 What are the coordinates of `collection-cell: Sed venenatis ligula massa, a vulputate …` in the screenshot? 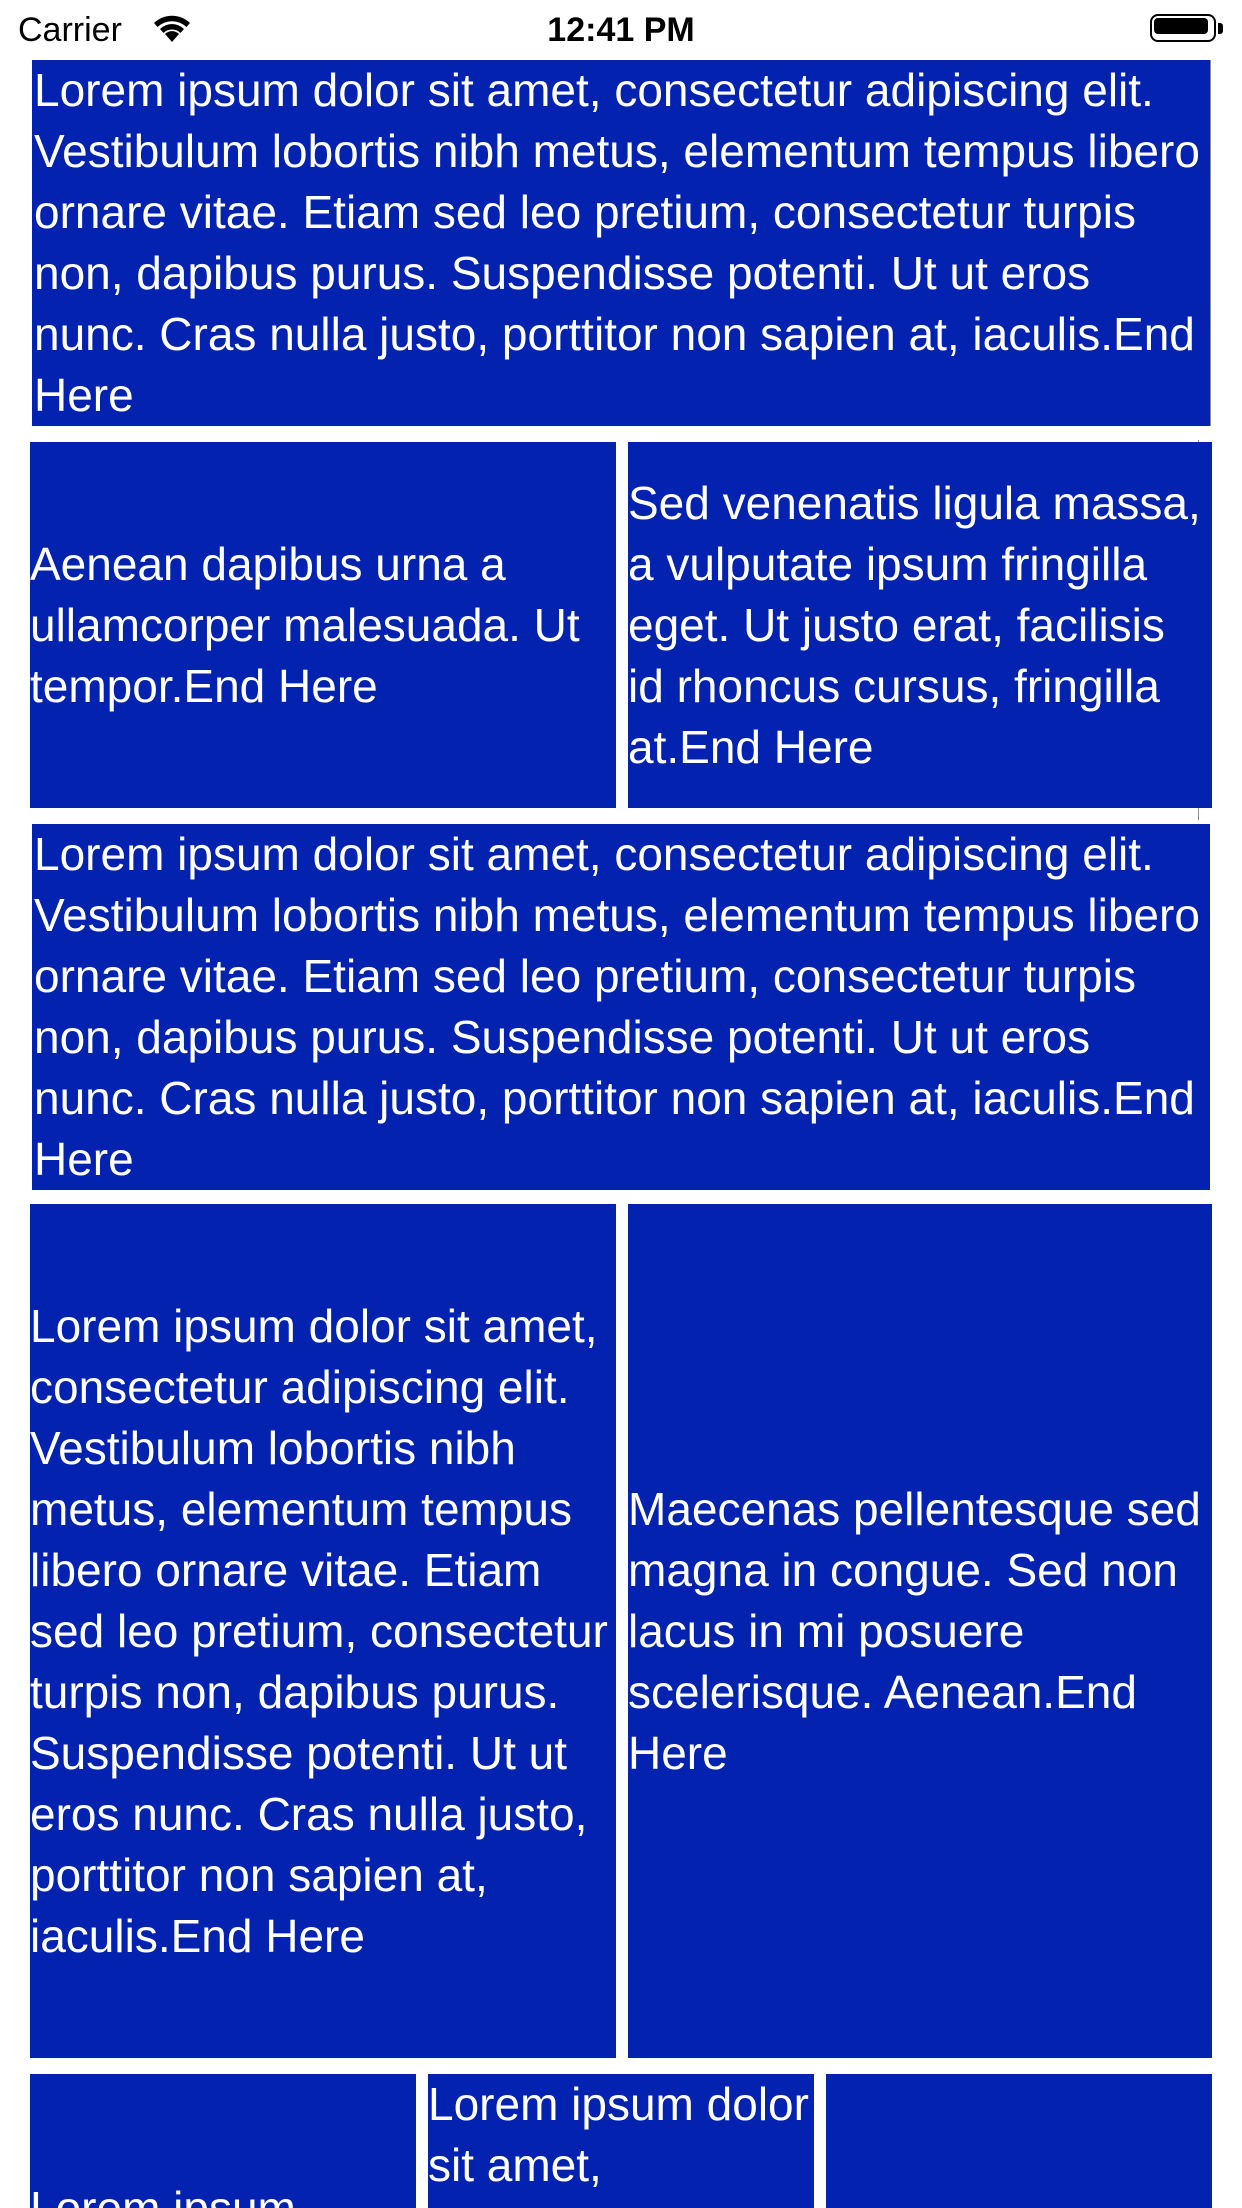 It's located at (920, 625).